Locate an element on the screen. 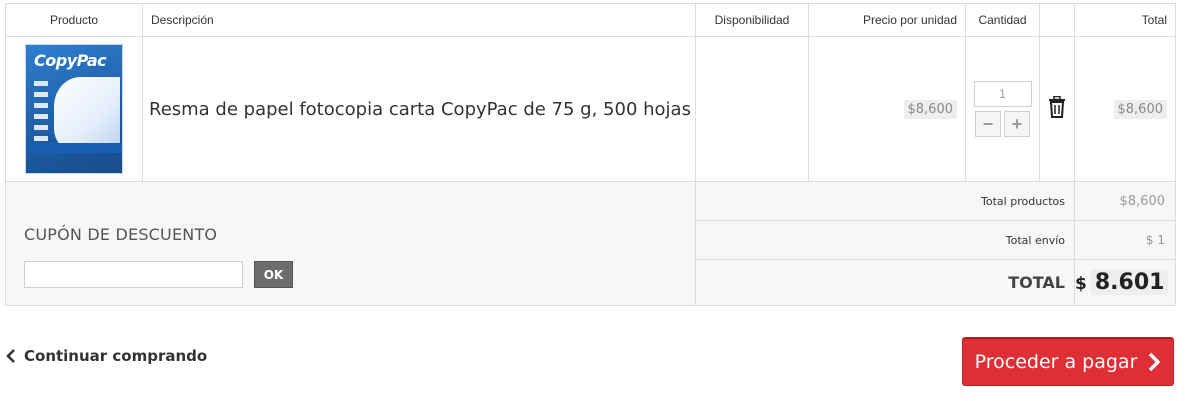  total-products-value: $8,600 is located at coordinates (1125, 201).